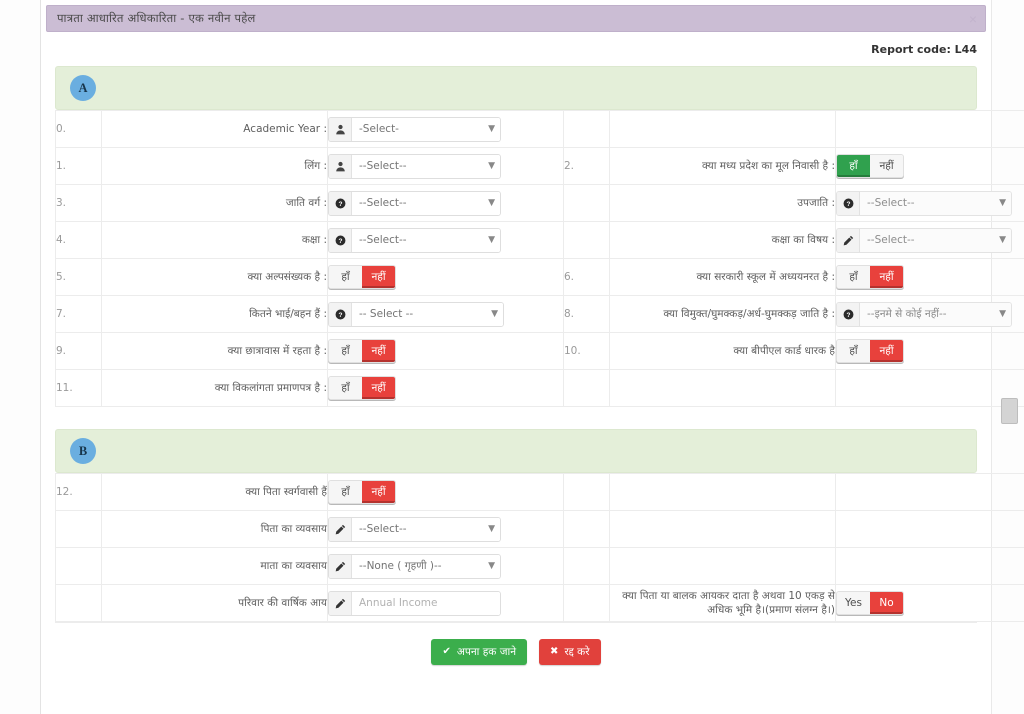 The height and width of the screenshot is (714, 1024). Describe the element at coordinates (78, 240) in the screenshot. I see `row-number: 4.` at that location.